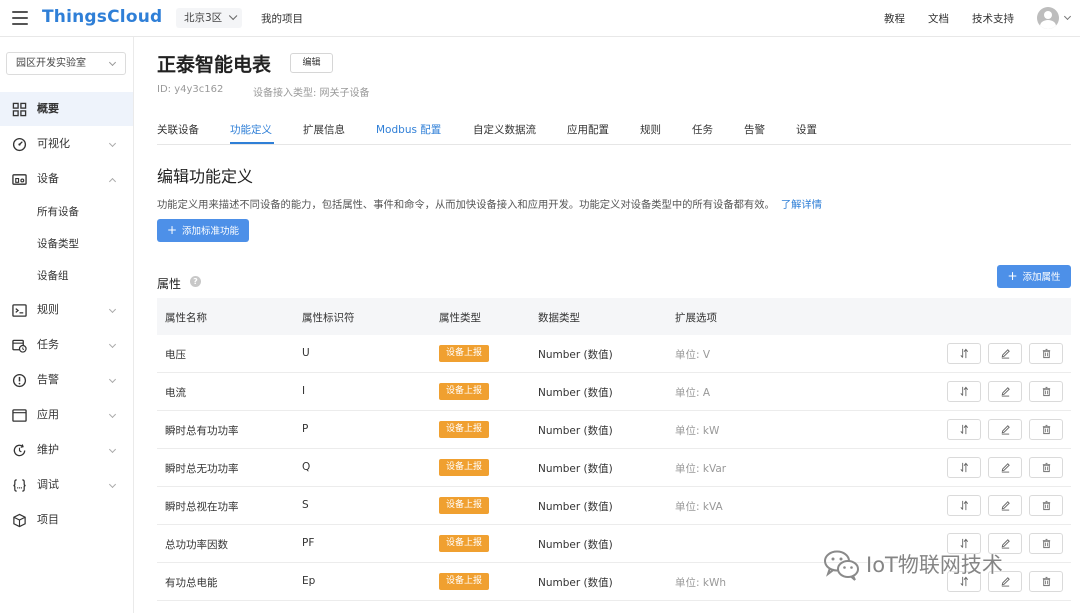 Image resolution: width=1080 pixels, height=613 pixels. Describe the element at coordinates (754, 129) in the screenshot. I see `tab-alerts: 告警` at that location.